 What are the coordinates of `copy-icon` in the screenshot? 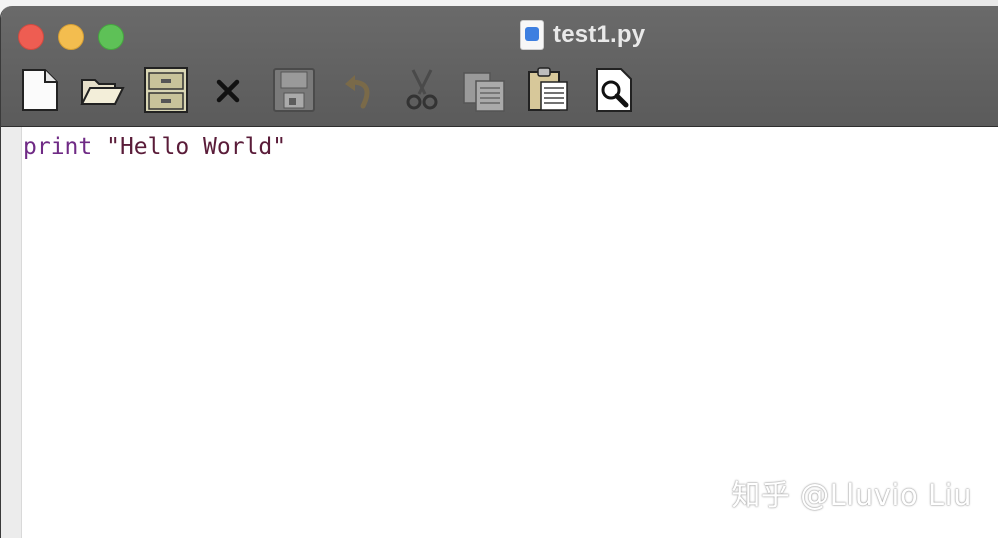 It's located at (484, 90).